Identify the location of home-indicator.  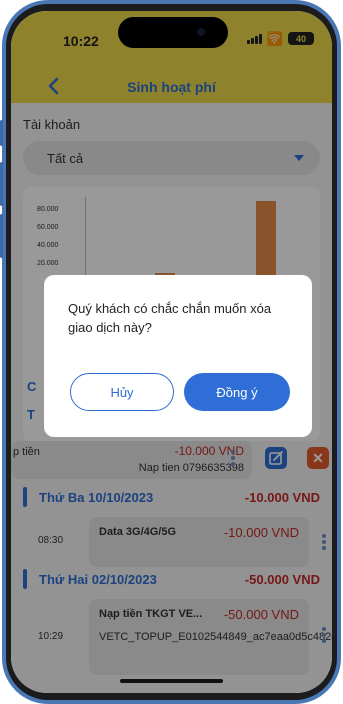
(171, 681).